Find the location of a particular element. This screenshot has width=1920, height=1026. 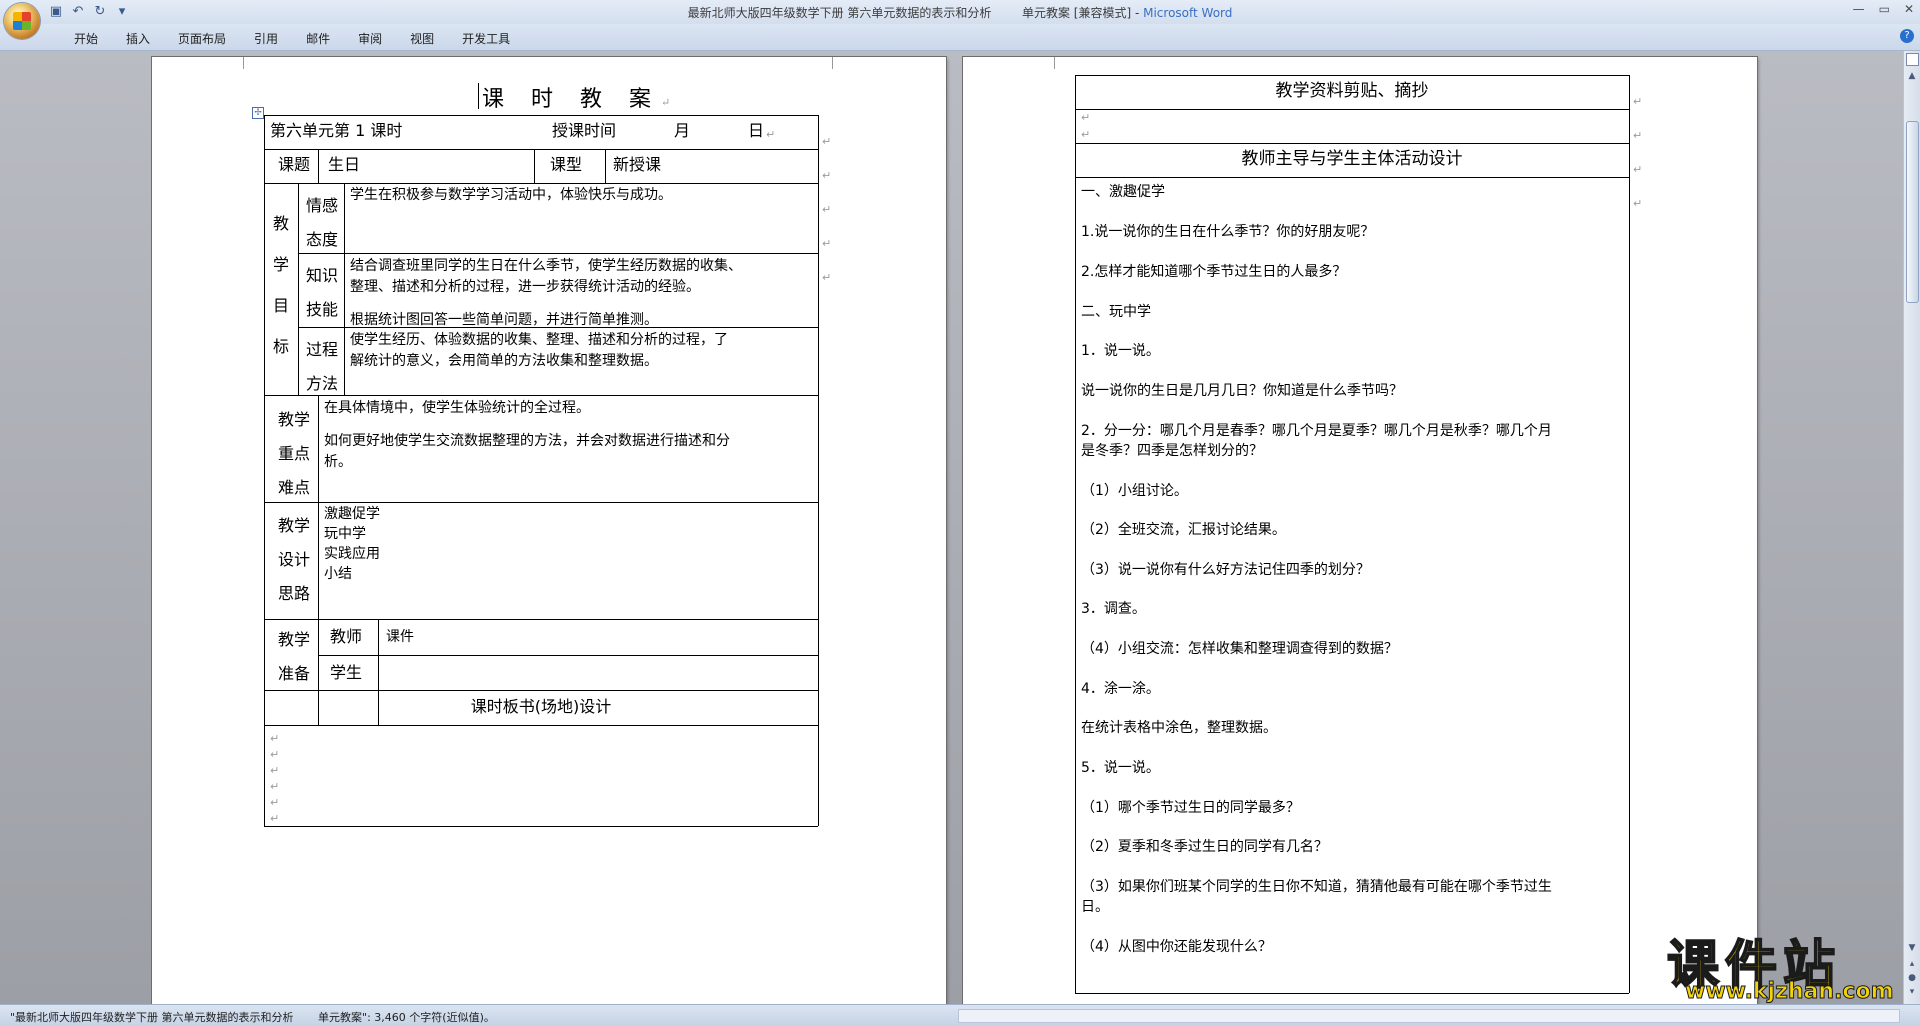

tab-view: 视图 is located at coordinates (422, 38).